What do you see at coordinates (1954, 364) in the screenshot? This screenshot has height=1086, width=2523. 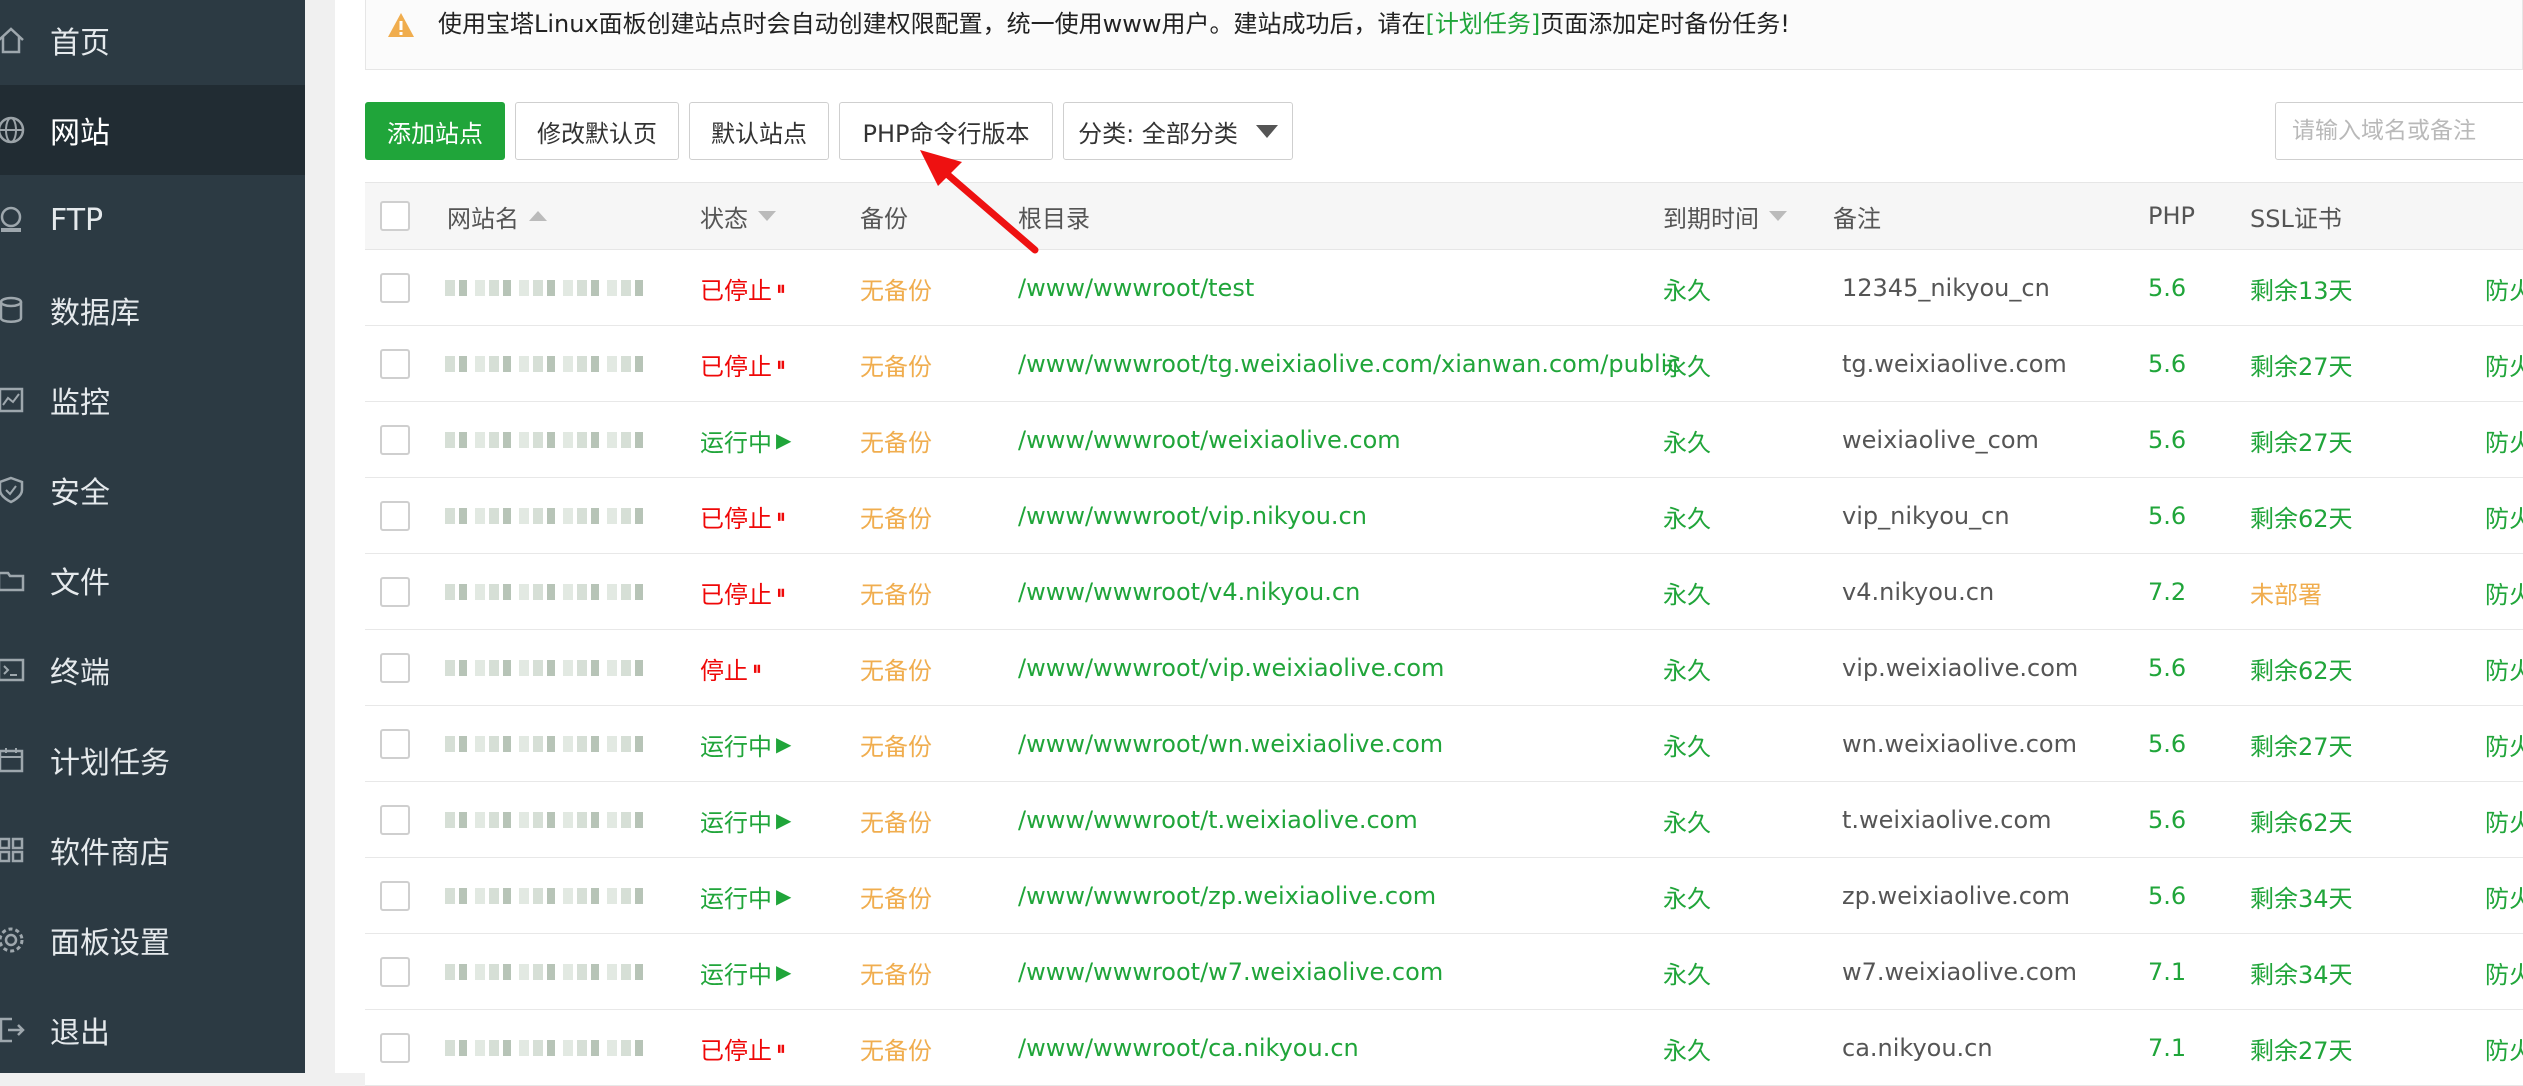 I see `remark-text: tg.weixiaolive.com` at bounding box center [1954, 364].